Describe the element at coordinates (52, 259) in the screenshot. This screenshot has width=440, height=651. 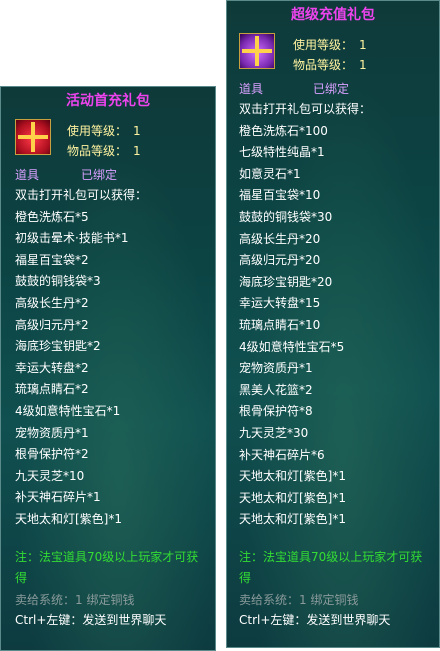
I see `list-item: 福星百宝袋*2` at that location.